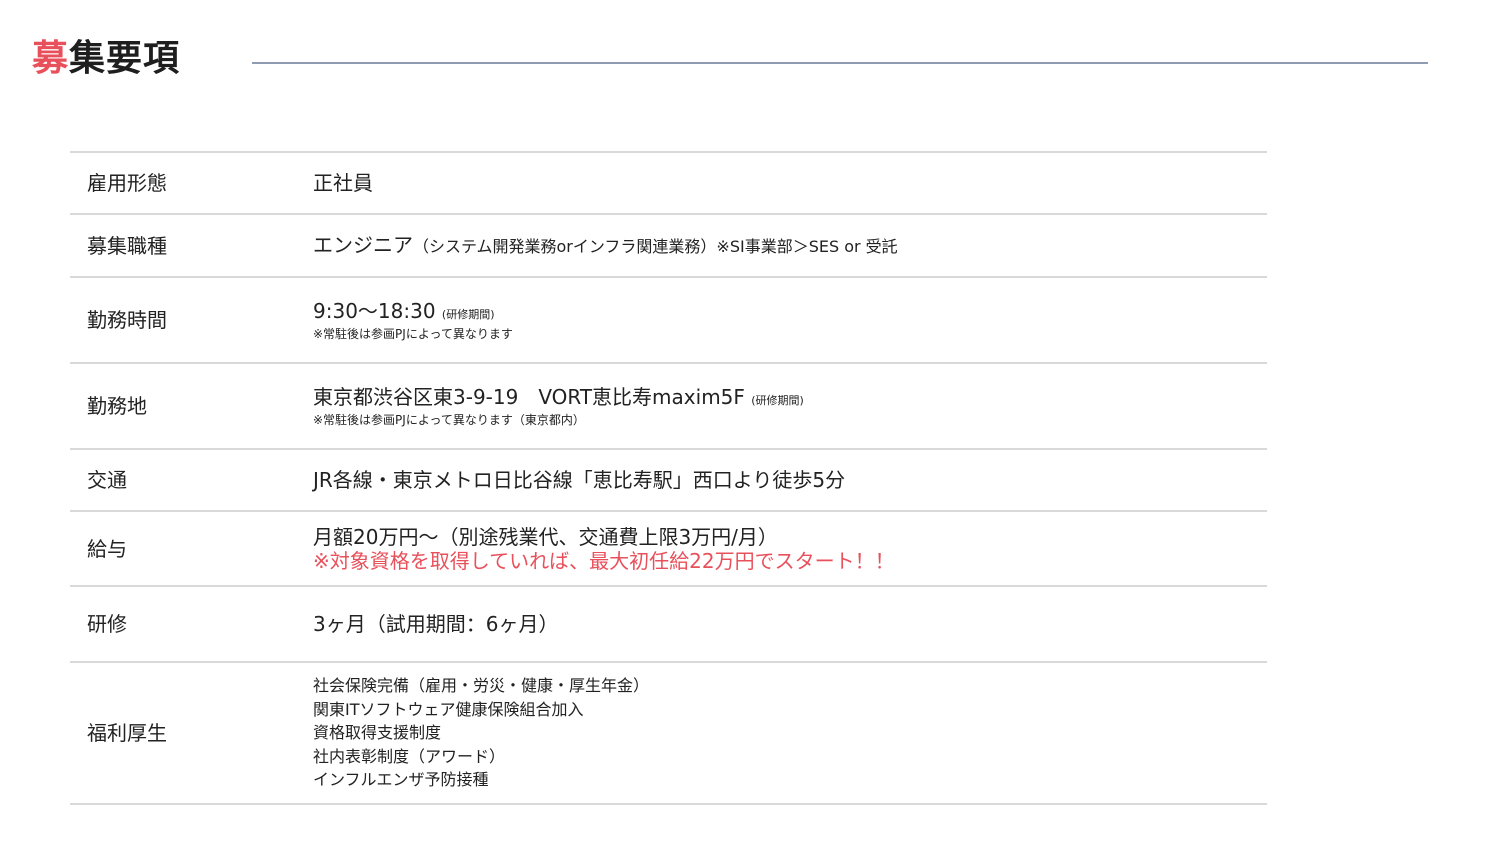 This screenshot has width=1500, height=844. I want to click on row-label: 交通, so click(107, 480).